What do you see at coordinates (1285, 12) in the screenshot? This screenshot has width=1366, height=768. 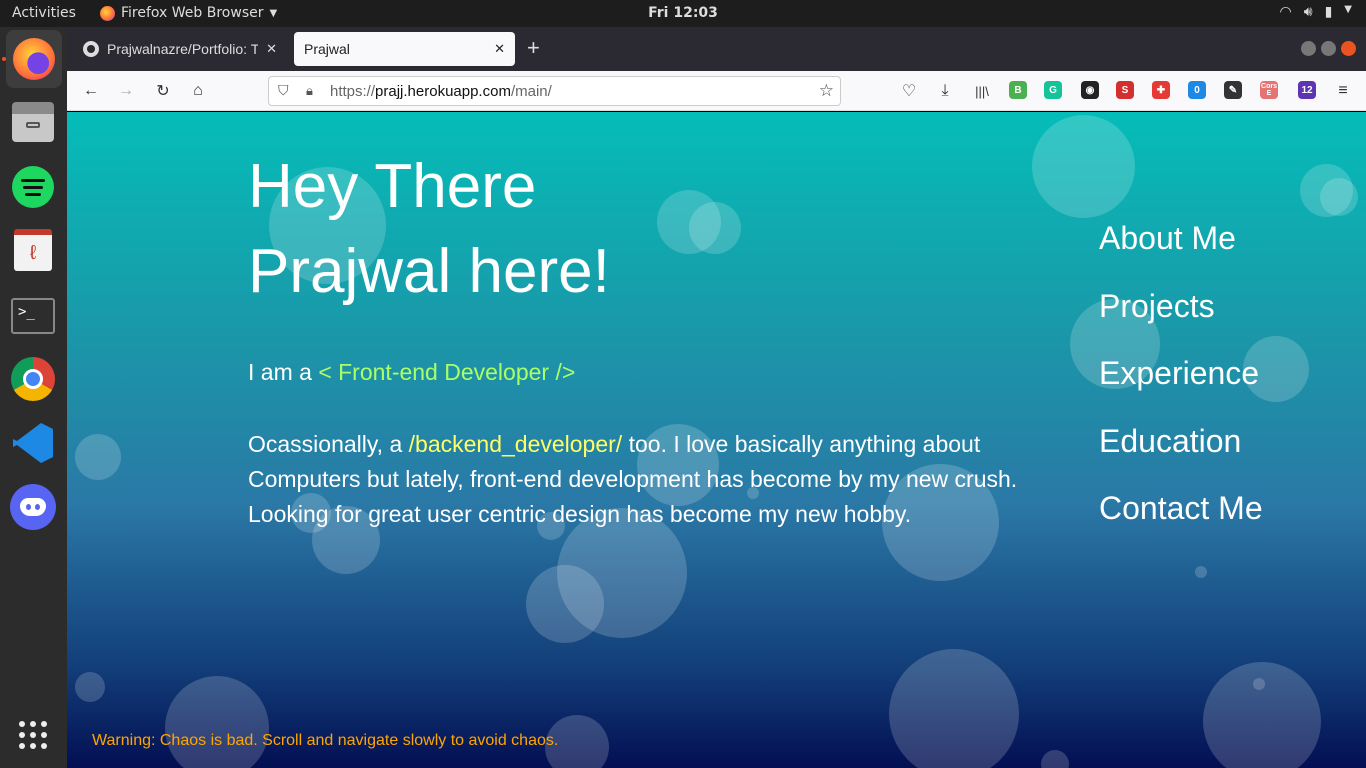 I see `wifi-icon: ◠` at bounding box center [1285, 12].